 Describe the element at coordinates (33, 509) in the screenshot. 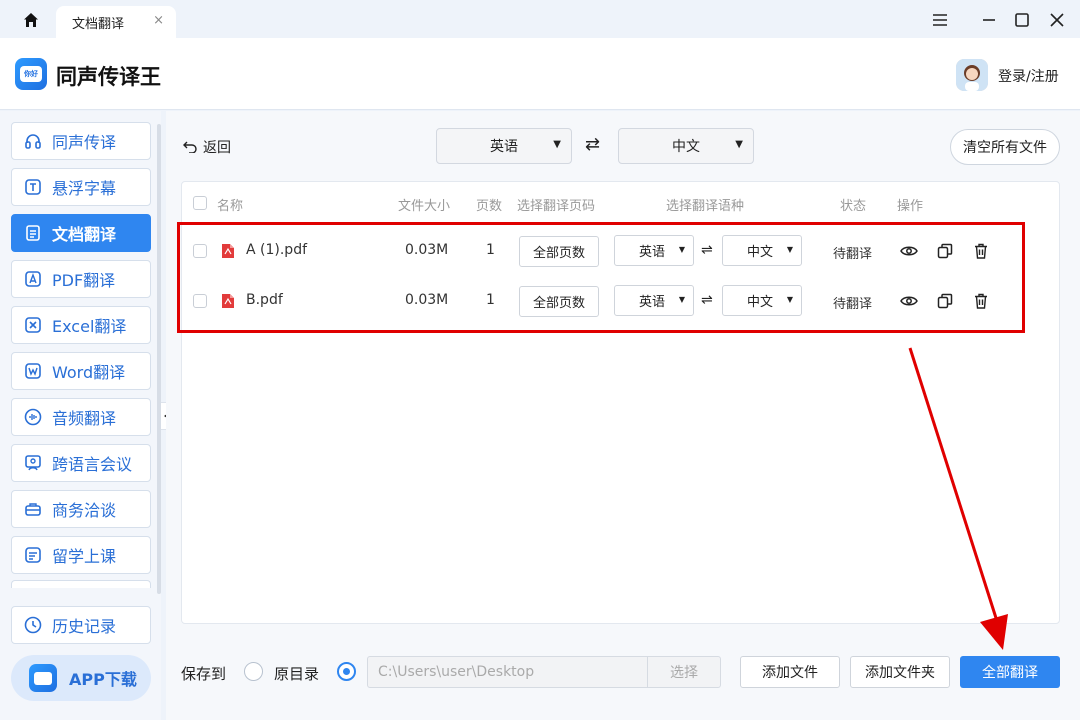

I see `briefcase-icon` at that location.